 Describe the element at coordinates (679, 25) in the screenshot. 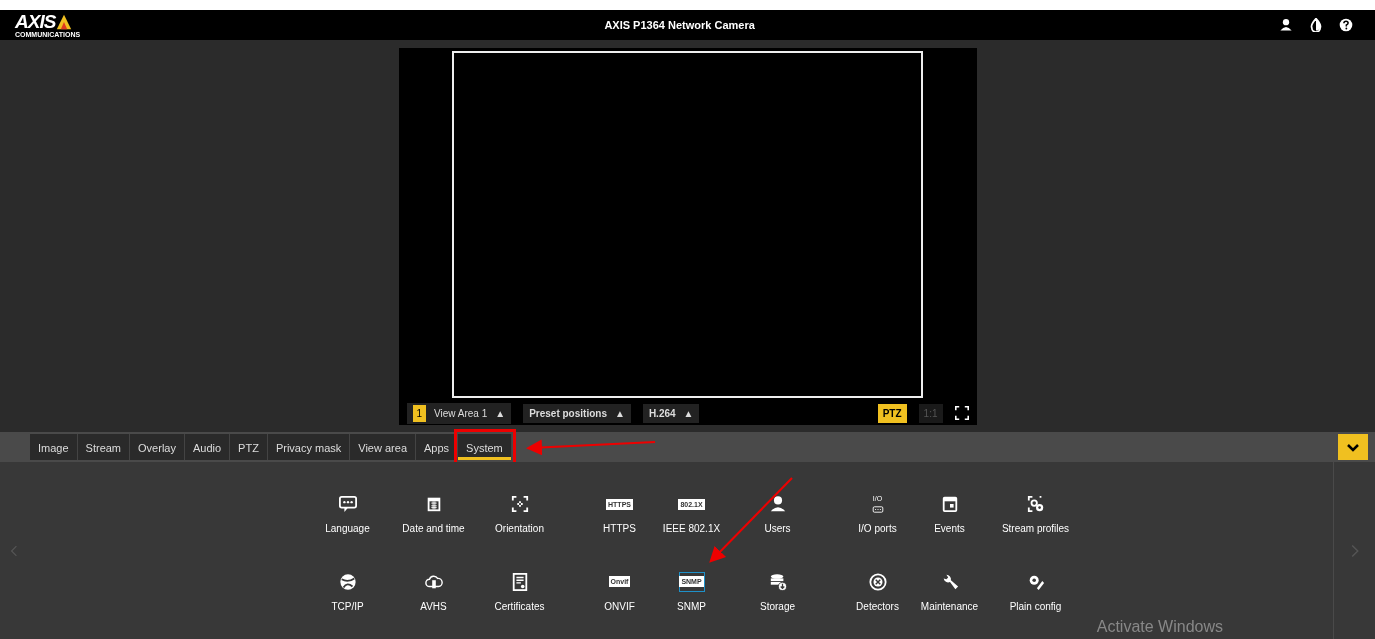

I see `page-title: AXIS P1364 Network Camera` at that location.